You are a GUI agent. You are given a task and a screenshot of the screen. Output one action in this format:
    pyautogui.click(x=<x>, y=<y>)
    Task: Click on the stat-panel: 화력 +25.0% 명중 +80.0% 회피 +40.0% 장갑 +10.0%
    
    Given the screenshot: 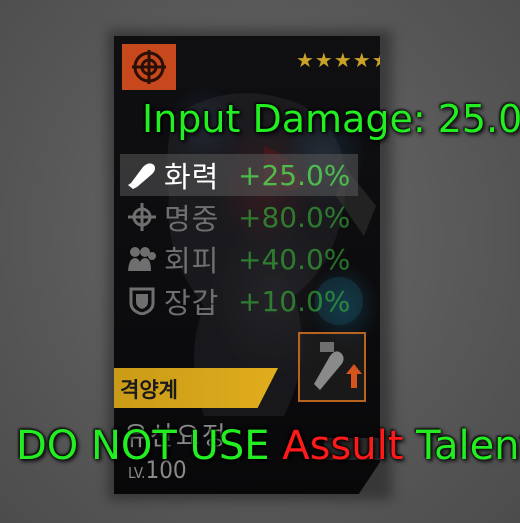 What is the action you would take?
    pyautogui.click(x=239, y=238)
    